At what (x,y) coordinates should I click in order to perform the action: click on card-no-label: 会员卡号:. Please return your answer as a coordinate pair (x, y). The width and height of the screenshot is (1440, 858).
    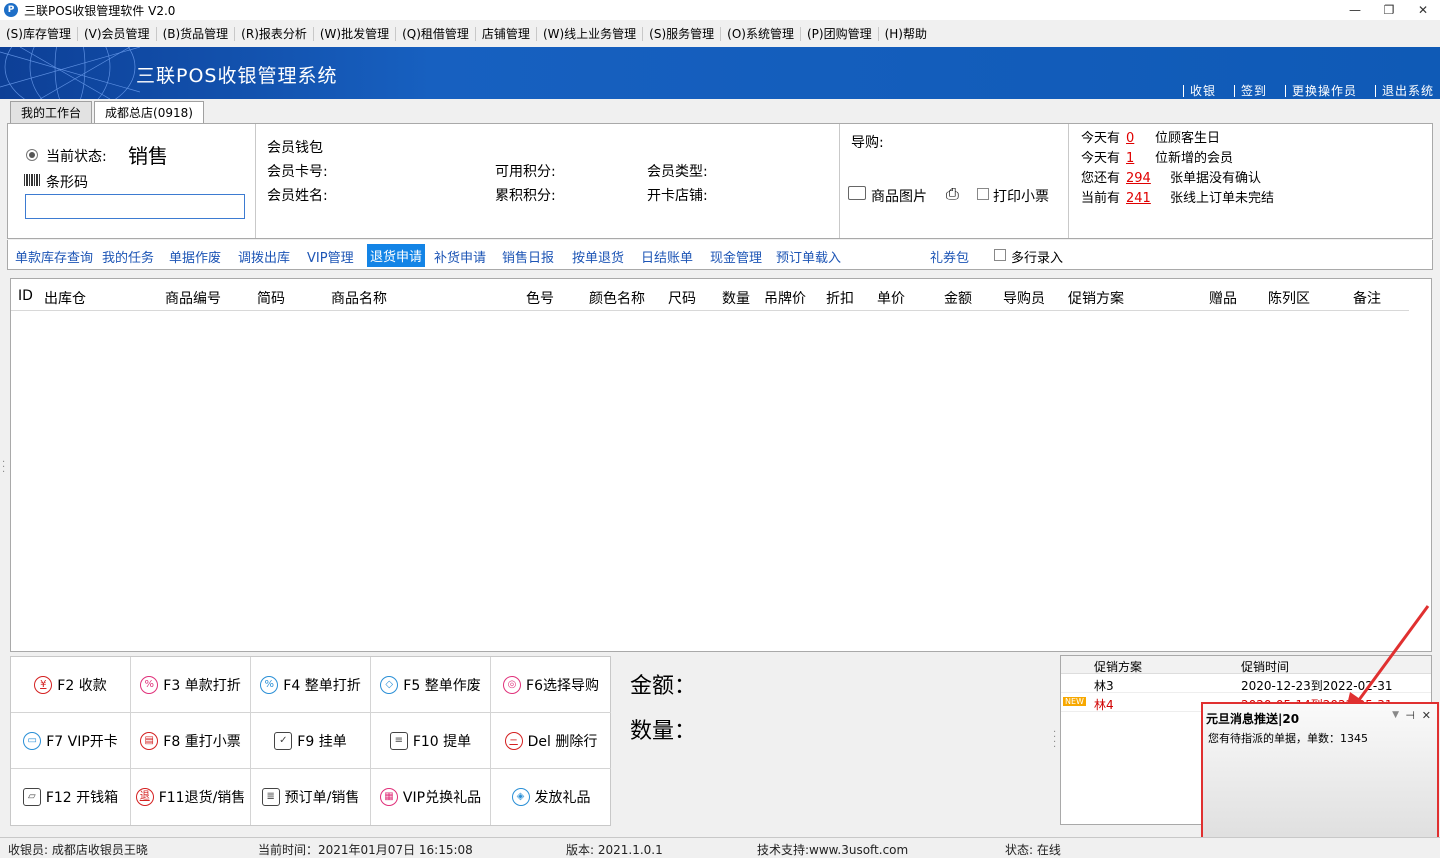
    Looking at the image, I should click on (297, 172).